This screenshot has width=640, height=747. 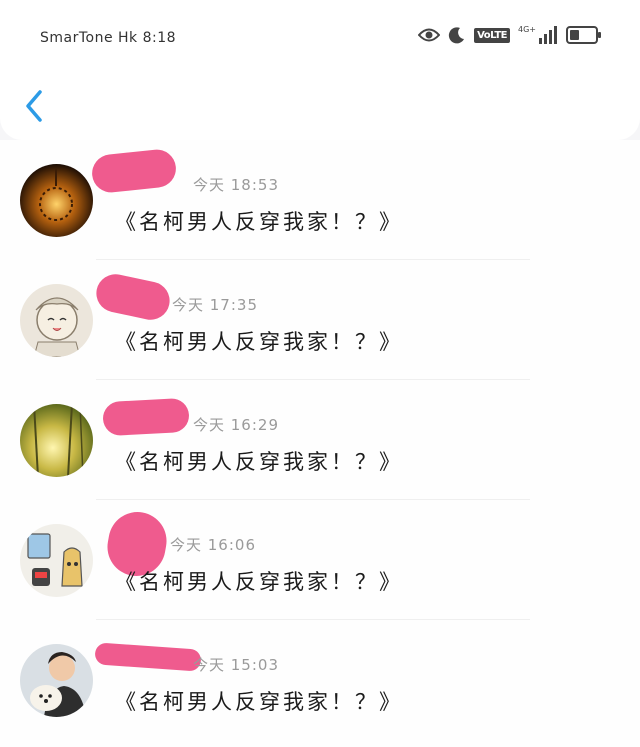 What do you see at coordinates (492, 35) in the screenshot?
I see `volte-badge: VoLTE` at bounding box center [492, 35].